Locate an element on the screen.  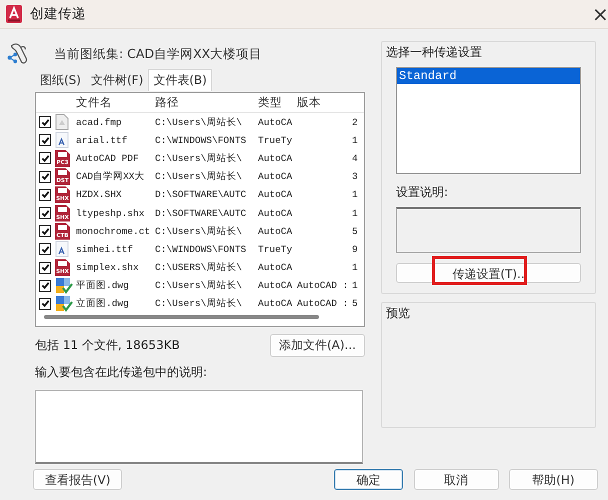
dialog-button: 帮助(H) is located at coordinates (553, 479).